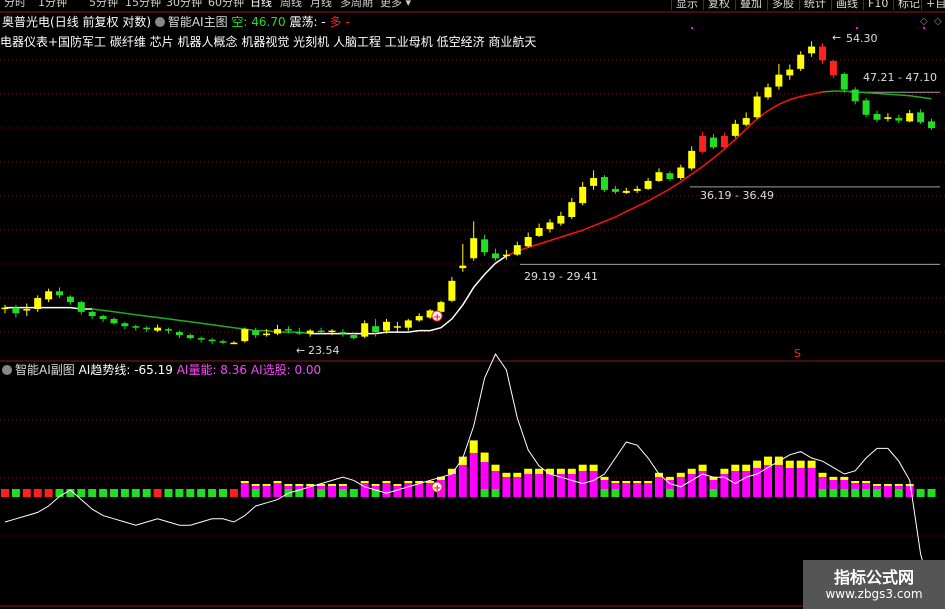 The image size is (945, 609). I want to click on range-label-1: 29.19 - 29.41, so click(561, 276).